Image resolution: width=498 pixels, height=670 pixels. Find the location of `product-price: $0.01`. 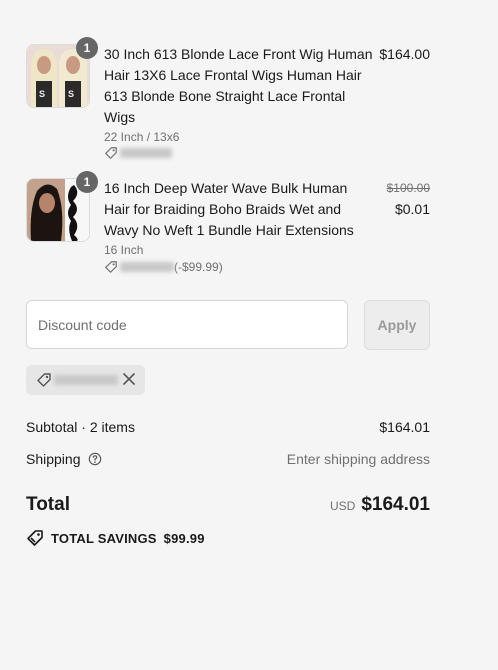

product-price: $0.01 is located at coordinates (412, 209).